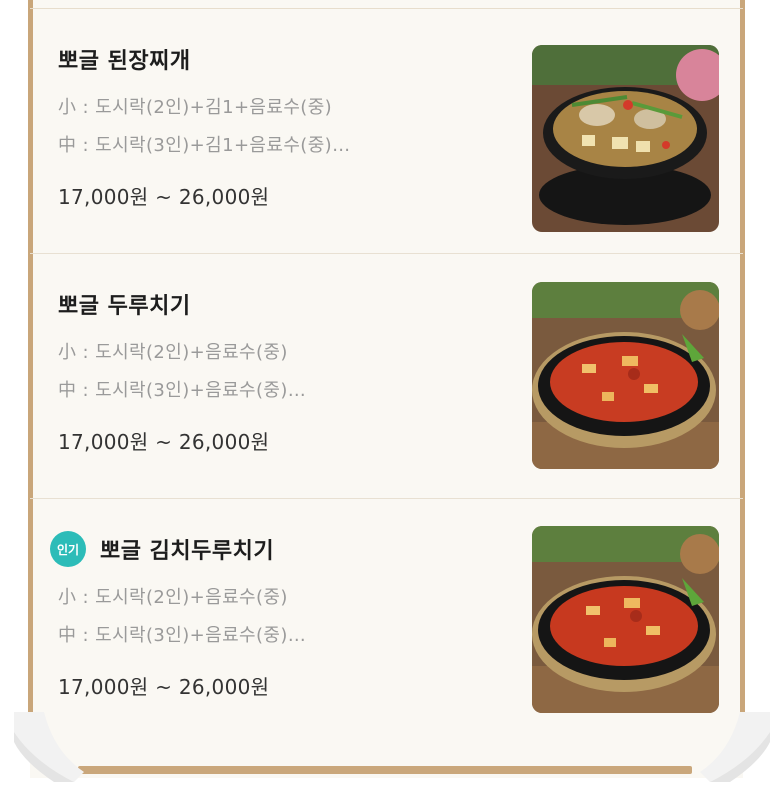  What do you see at coordinates (124, 306) in the screenshot?
I see `menu-item-name: 뽀글 두루치기` at bounding box center [124, 306].